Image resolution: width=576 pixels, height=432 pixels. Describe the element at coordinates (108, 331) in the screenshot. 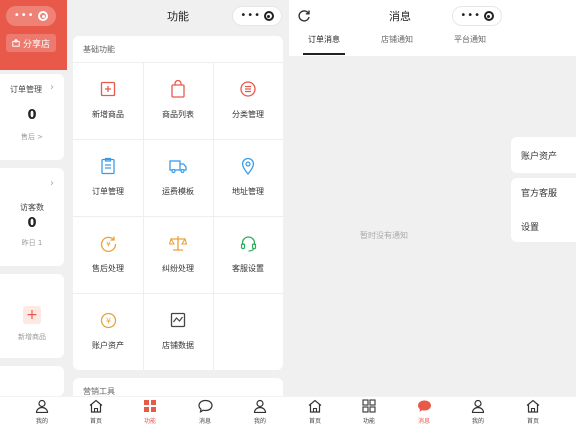

I see `function-account-assets: ¥ 账户资产` at that location.